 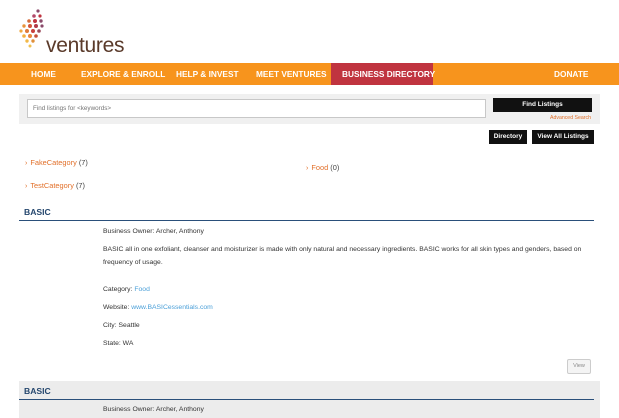 I want to click on category-item: › FakeCategory (7), so click(x=56, y=162).